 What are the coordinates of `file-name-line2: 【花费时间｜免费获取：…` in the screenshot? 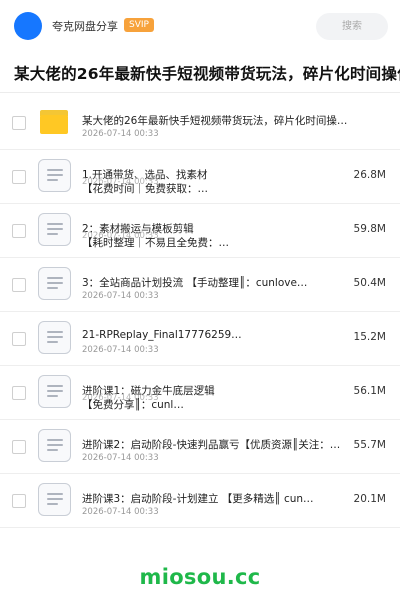 It's located at (145, 189).